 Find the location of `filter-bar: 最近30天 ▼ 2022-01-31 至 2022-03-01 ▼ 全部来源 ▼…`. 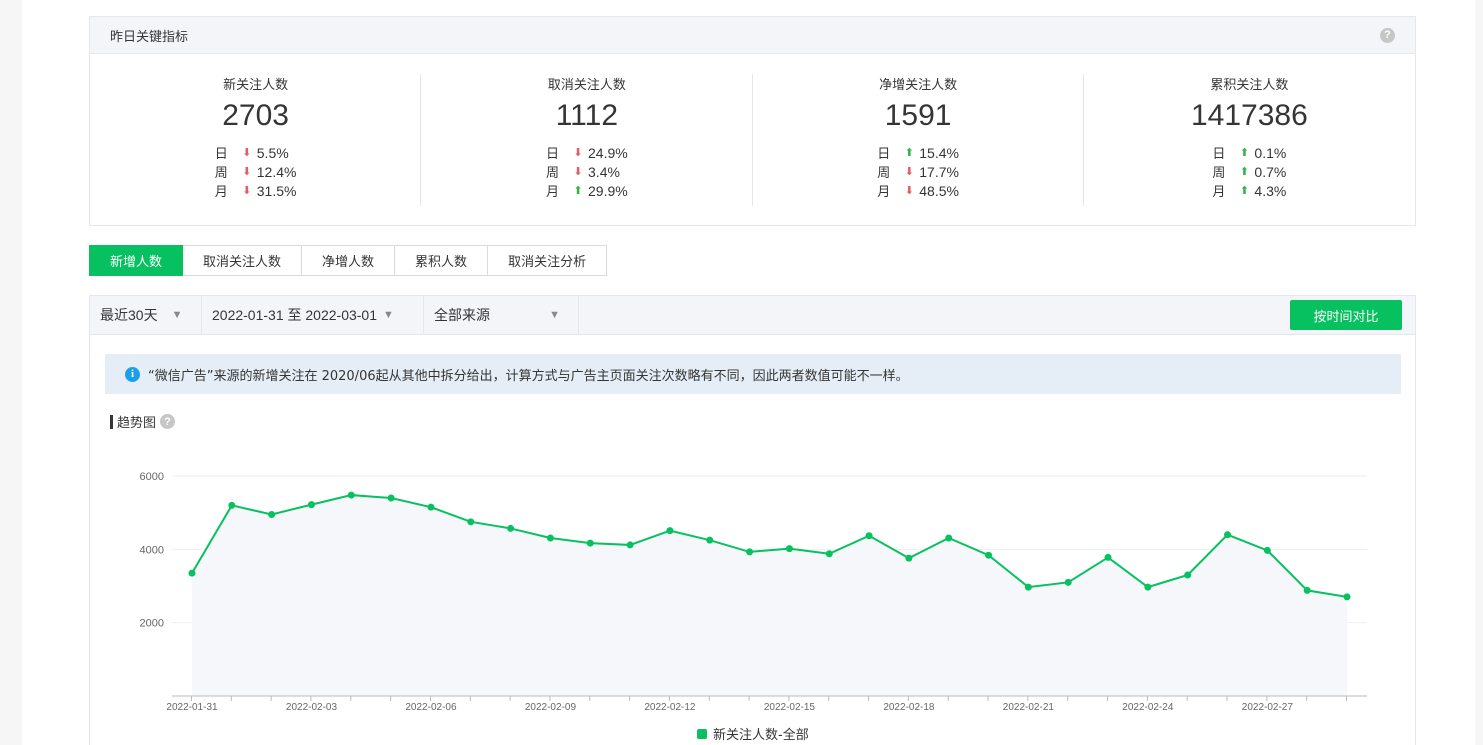

filter-bar: 最近30天 ▼ 2022-01-31 至 2022-03-01 ▼ 全部来源 ▼… is located at coordinates (752, 315).